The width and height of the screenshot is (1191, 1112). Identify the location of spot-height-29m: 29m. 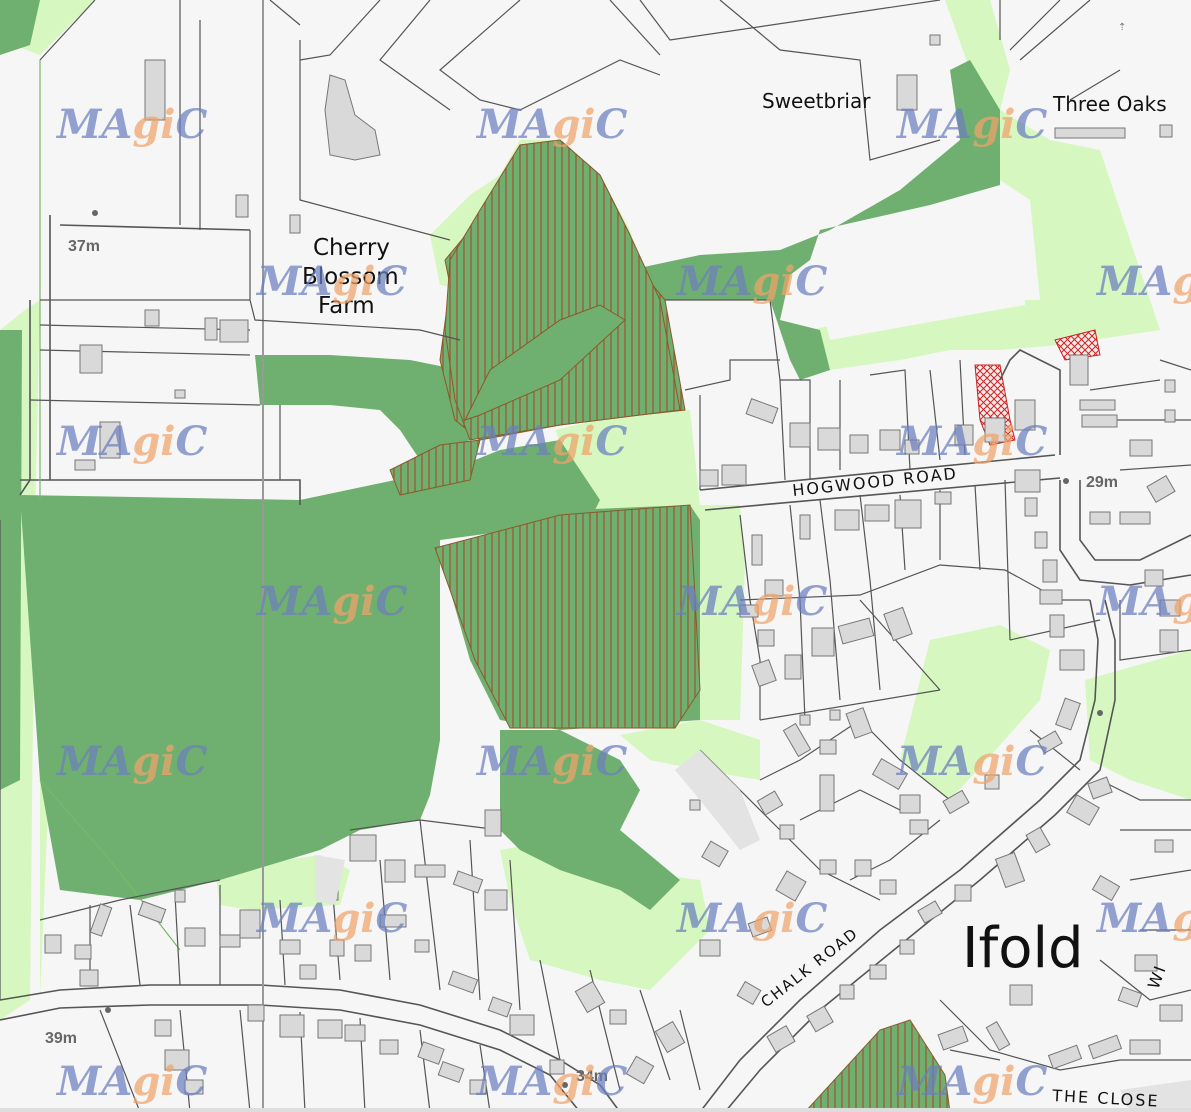
(1102, 482).